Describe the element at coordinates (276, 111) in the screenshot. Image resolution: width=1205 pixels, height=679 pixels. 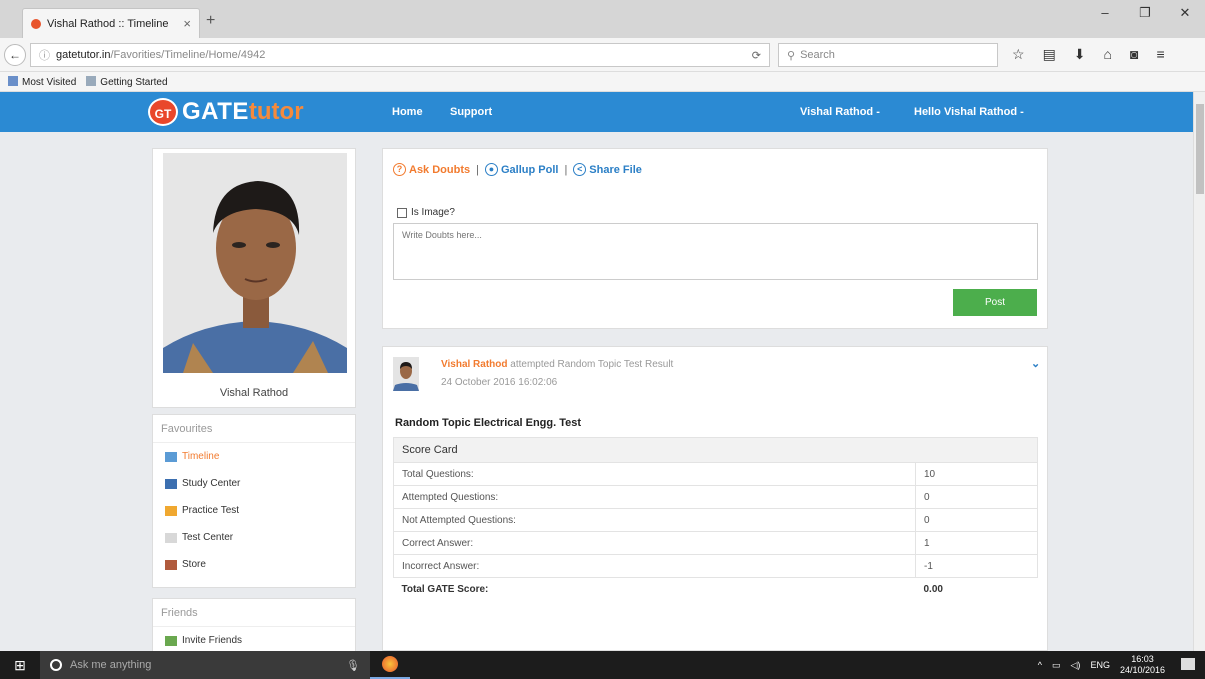
I see `logo-tutor-text: tutor` at that location.